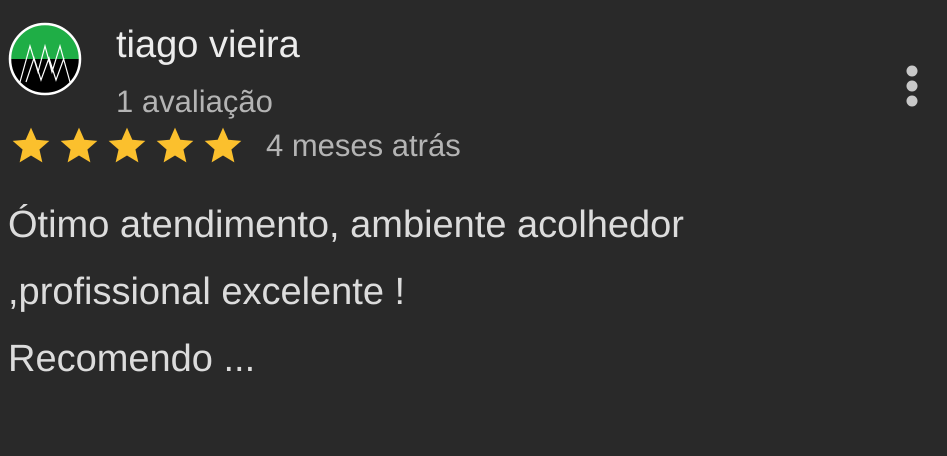 Image resolution: width=947 pixels, height=456 pixels. Describe the element at coordinates (207, 292) in the screenshot. I see `review-text: ,profissional excelente !` at that location.